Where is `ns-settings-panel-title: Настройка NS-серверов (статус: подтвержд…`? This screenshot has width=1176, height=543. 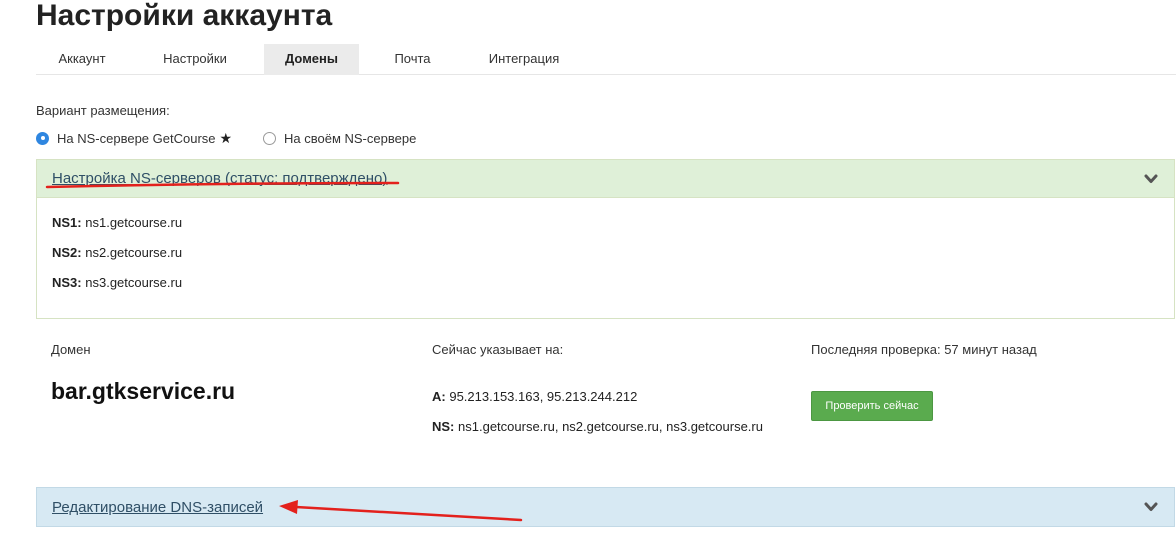
ns-settings-panel-title: Настройка NS-серверов (статус: подтвержд… is located at coordinates (219, 178).